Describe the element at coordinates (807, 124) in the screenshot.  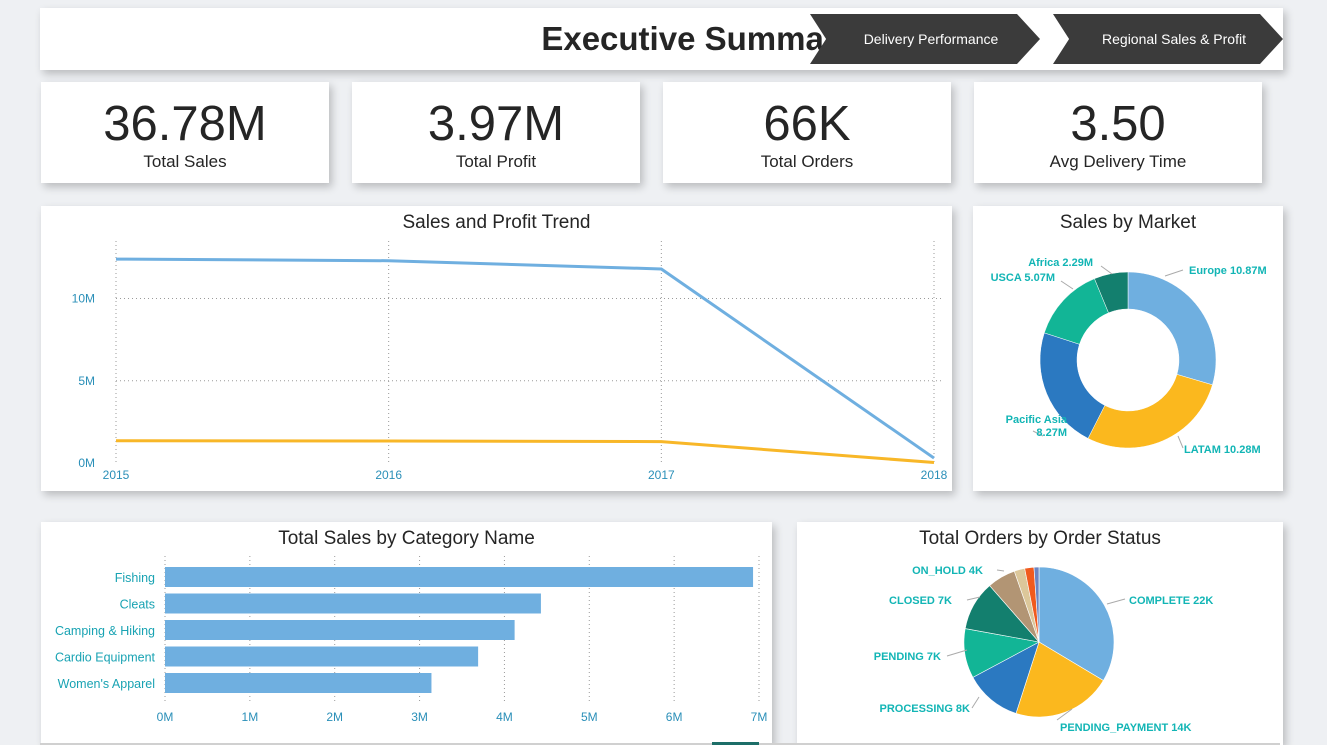
I see `kpi-value: 66K` at that location.